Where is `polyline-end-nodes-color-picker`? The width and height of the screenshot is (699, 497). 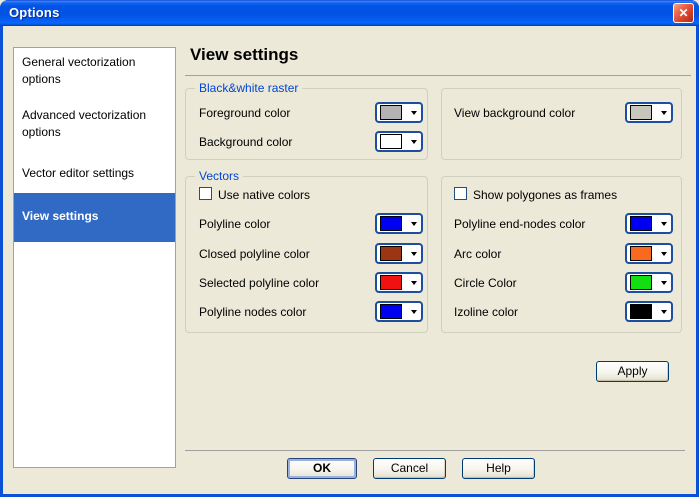 polyline-end-nodes-color-picker is located at coordinates (649, 223).